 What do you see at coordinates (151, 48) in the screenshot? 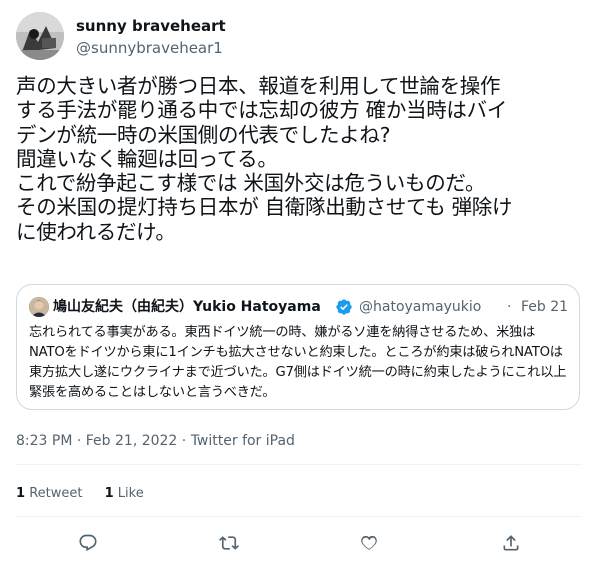
I see `author-handle: @sunnybravehear1` at bounding box center [151, 48].